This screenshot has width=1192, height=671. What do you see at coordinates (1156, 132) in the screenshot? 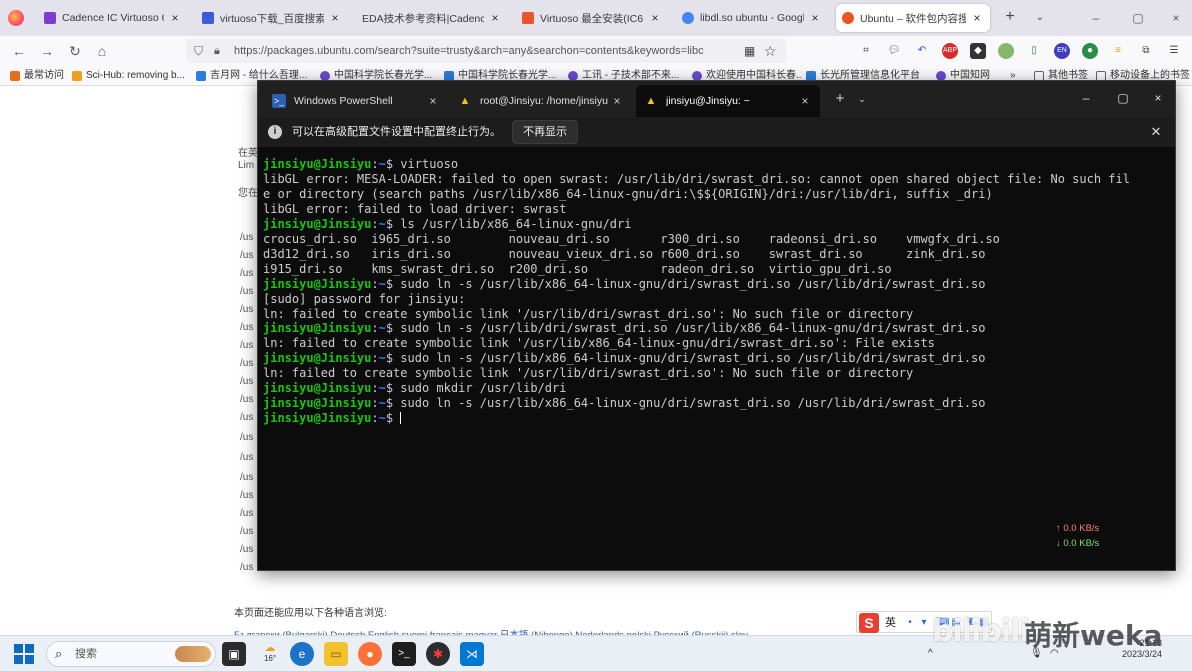
I see `info-close-icon: ✕` at bounding box center [1156, 132].